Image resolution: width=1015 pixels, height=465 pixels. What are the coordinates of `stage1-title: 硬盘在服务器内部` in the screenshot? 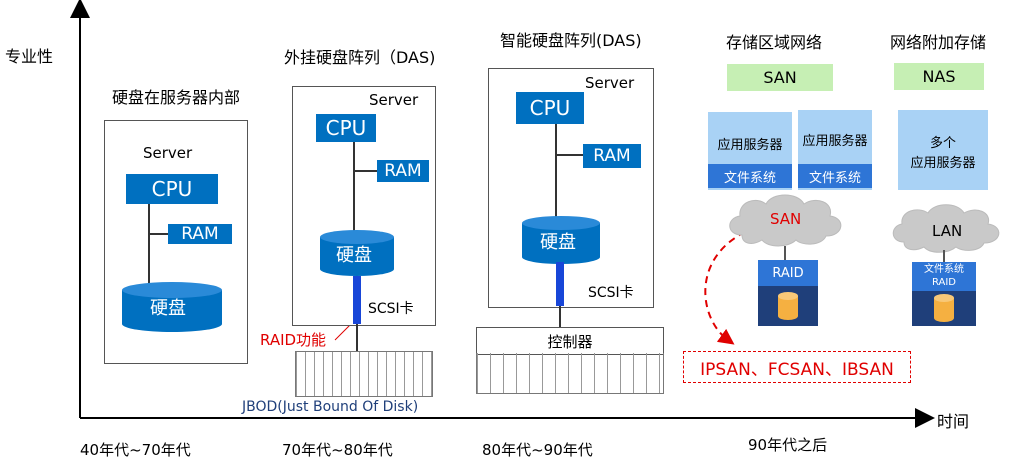 It's located at (176, 97).